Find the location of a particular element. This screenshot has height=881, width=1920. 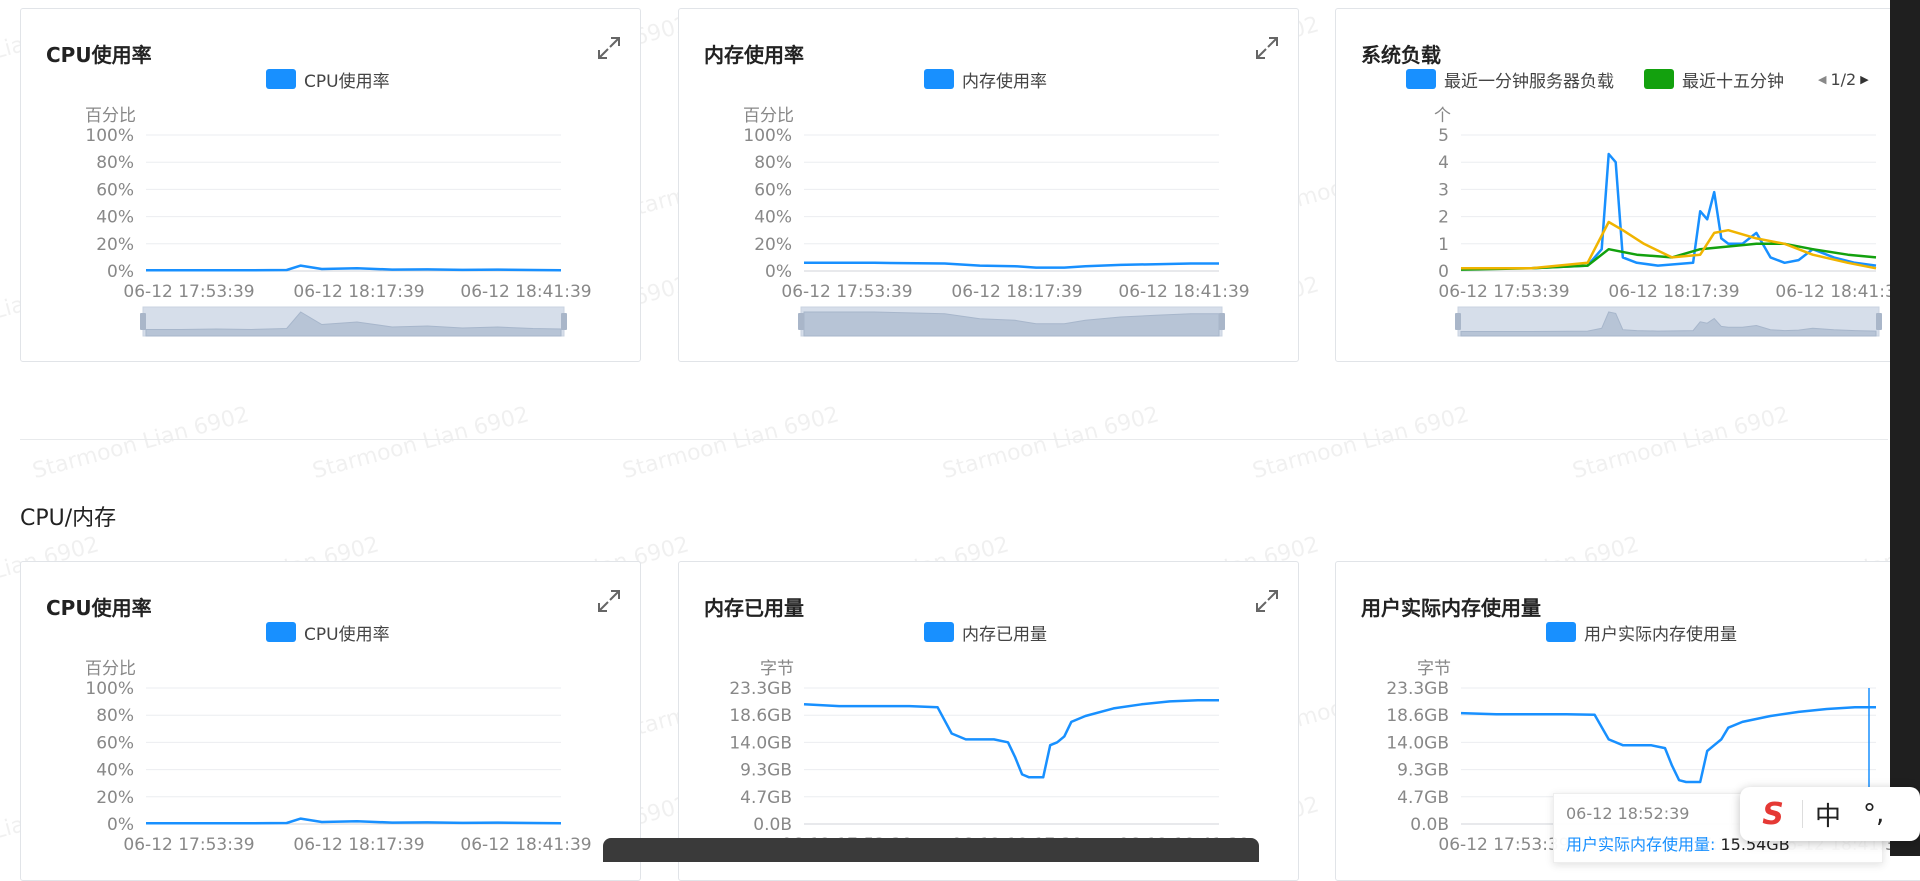

y-tick-label: 4 is located at coordinates (1443, 163).